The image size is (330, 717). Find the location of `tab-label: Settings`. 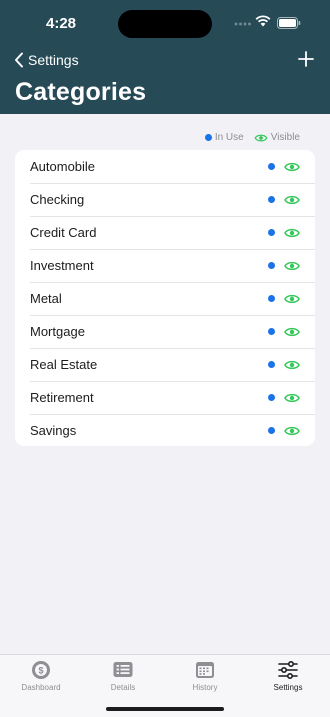

tab-label: Settings is located at coordinates (288, 687).